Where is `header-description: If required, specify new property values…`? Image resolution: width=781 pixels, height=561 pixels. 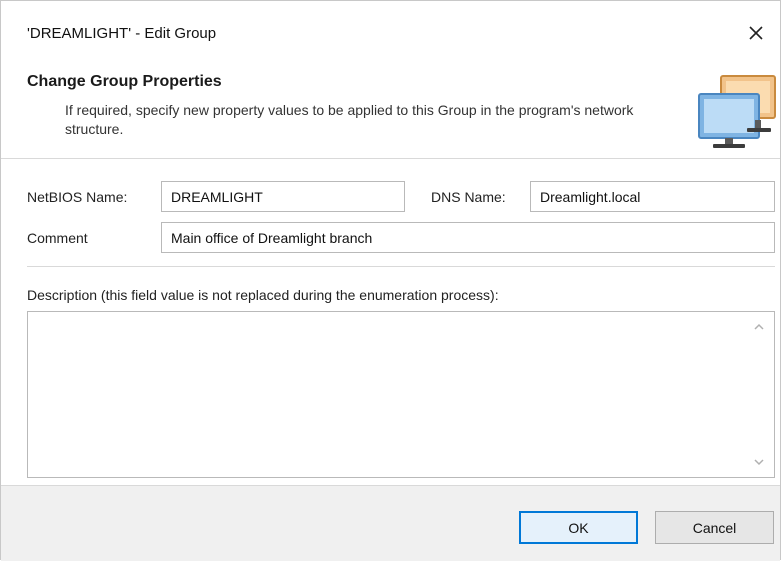
header-description: If required, specify new property values… is located at coordinates (349, 119).